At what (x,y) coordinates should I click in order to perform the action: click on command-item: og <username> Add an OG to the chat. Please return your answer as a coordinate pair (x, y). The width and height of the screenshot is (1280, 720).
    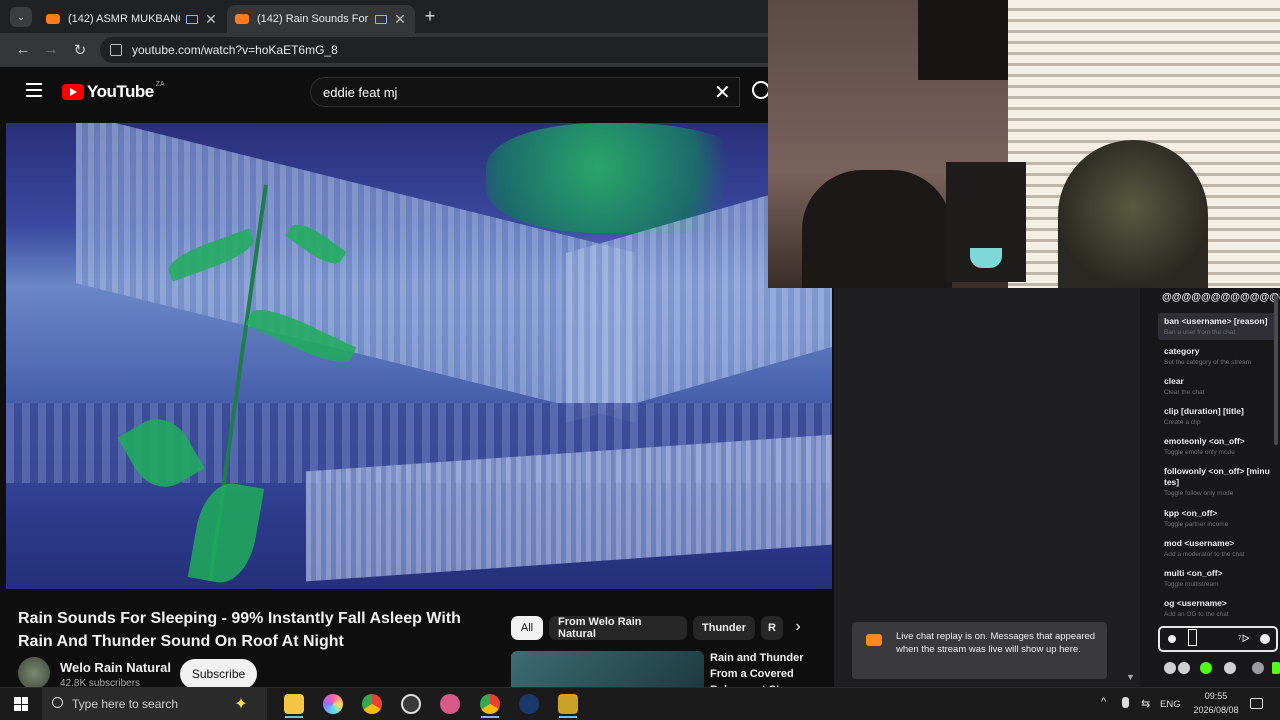
    Looking at the image, I should click on (1217, 607).